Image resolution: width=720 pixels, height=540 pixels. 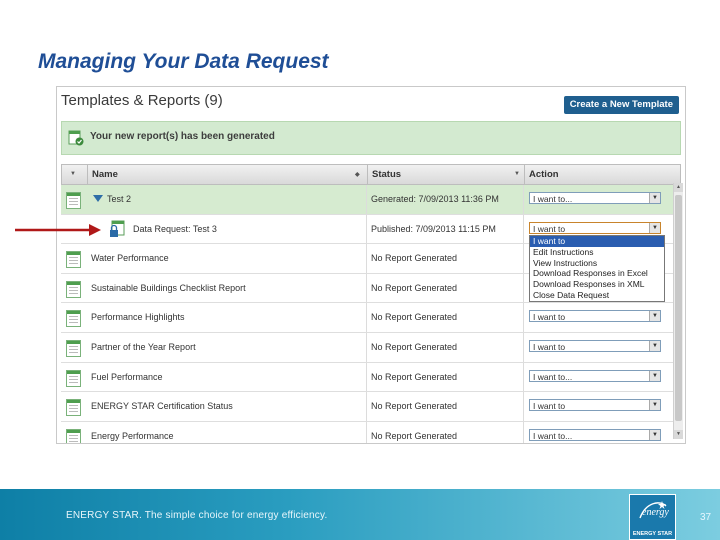 I want to click on data-request-lock-icon, so click(x=117, y=228).